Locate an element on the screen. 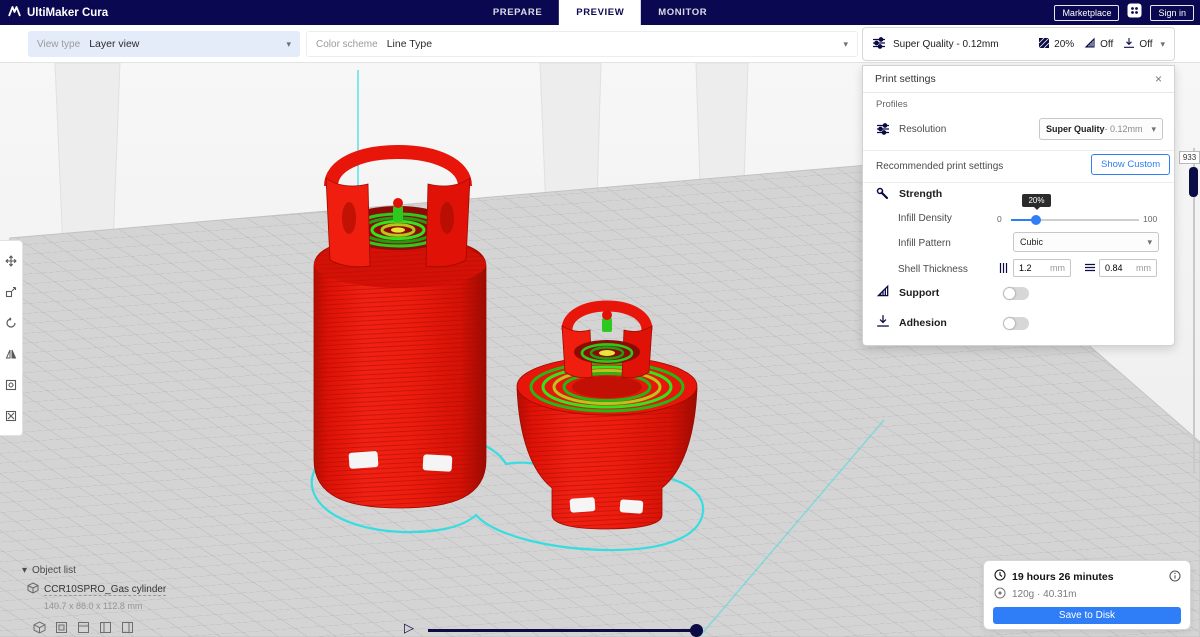 The height and width of the screenshot is (637, 1200). info-icon is located at coordinates (1175, 578).